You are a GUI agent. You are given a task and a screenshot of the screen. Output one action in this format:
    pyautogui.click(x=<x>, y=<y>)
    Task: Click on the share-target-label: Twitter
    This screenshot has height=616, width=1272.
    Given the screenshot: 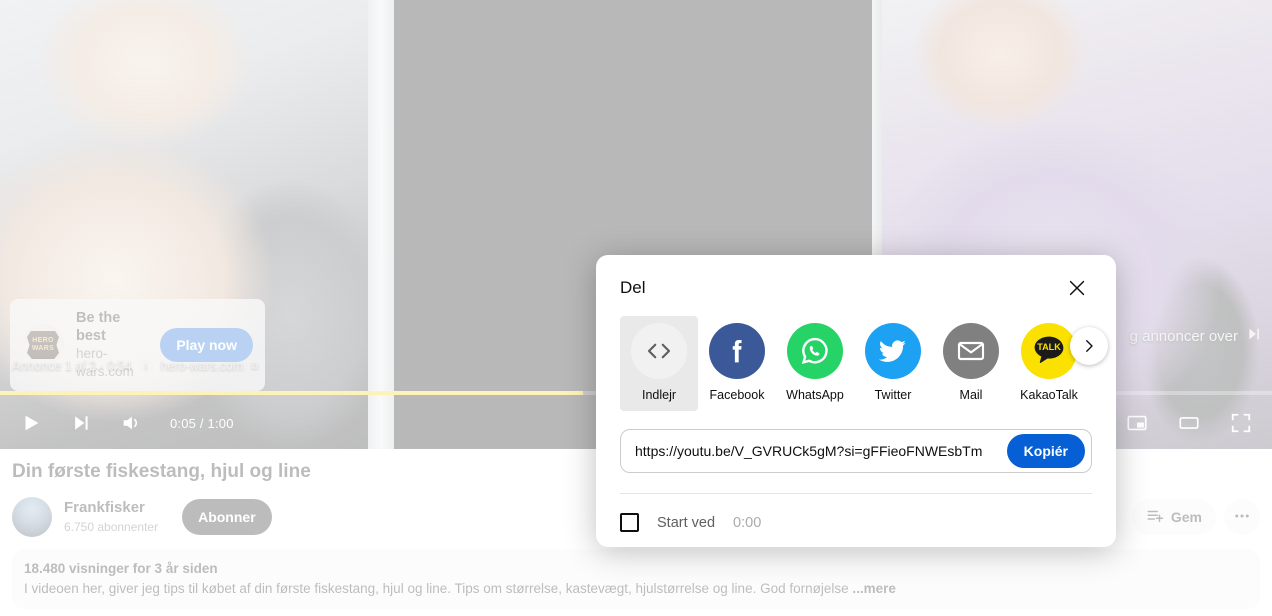 What is the action you would take?
    pyautogui.click(x=893, y=395)
    